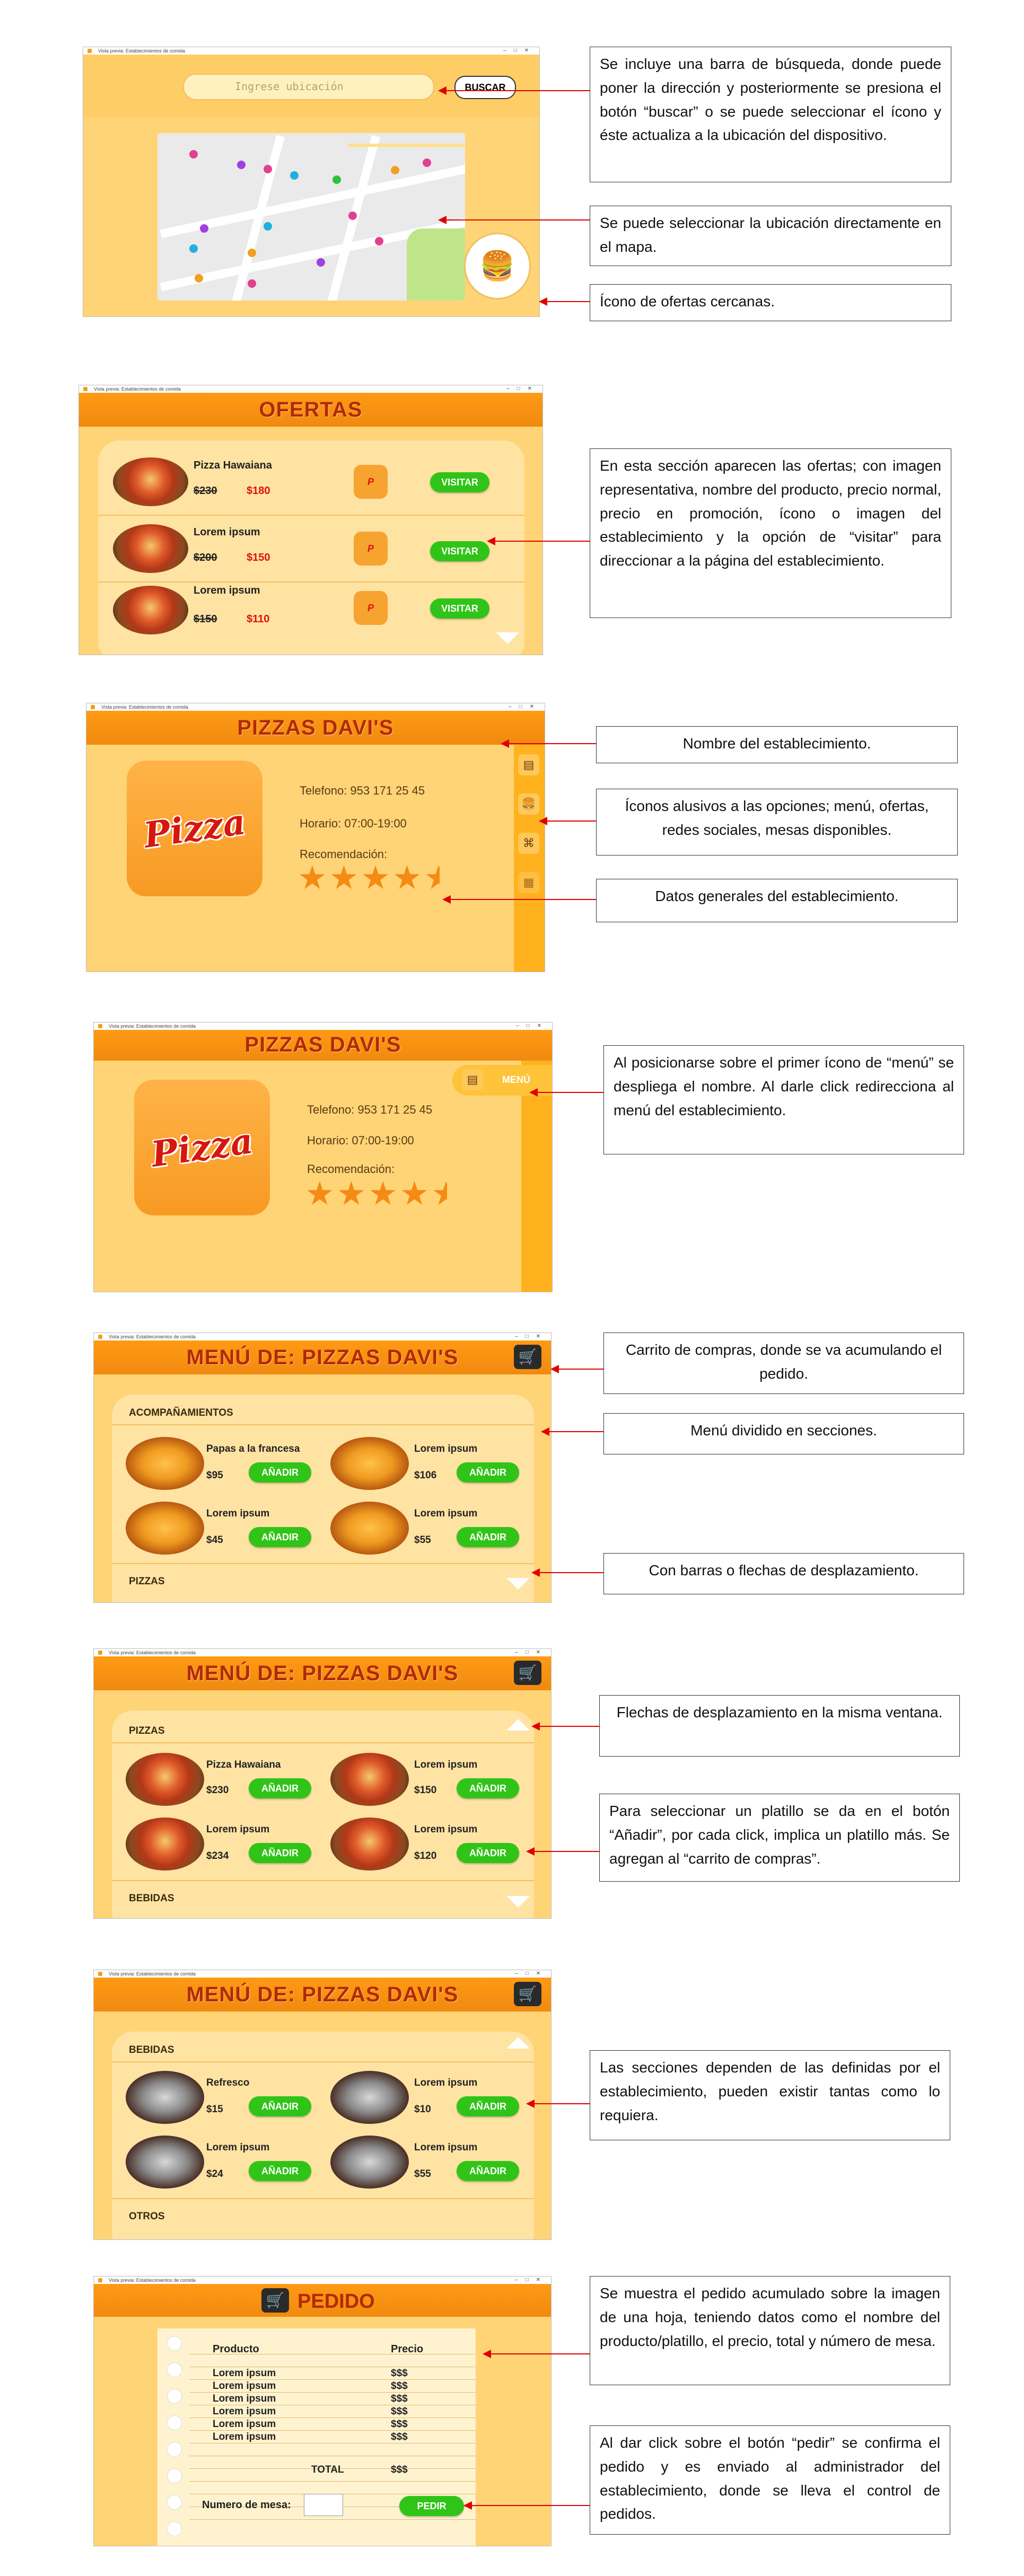  I want to click on map-view, so click(311, 217).